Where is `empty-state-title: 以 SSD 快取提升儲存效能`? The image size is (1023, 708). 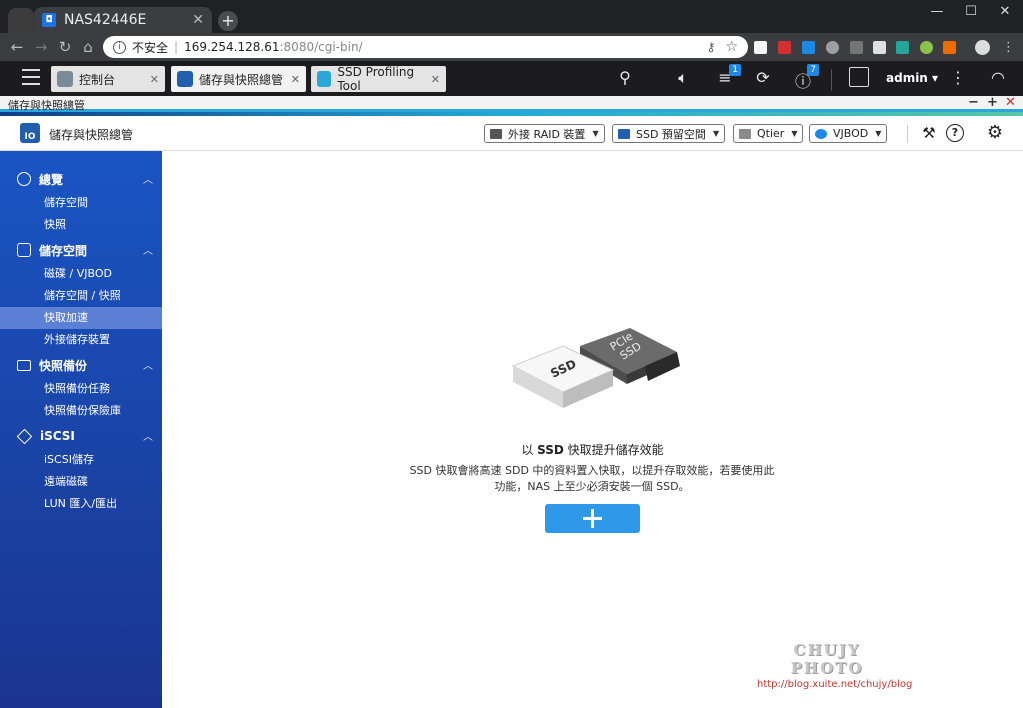
empty-state-title: 以 SSD 快取提升儲存效能 is located at coordinates (592, 449).